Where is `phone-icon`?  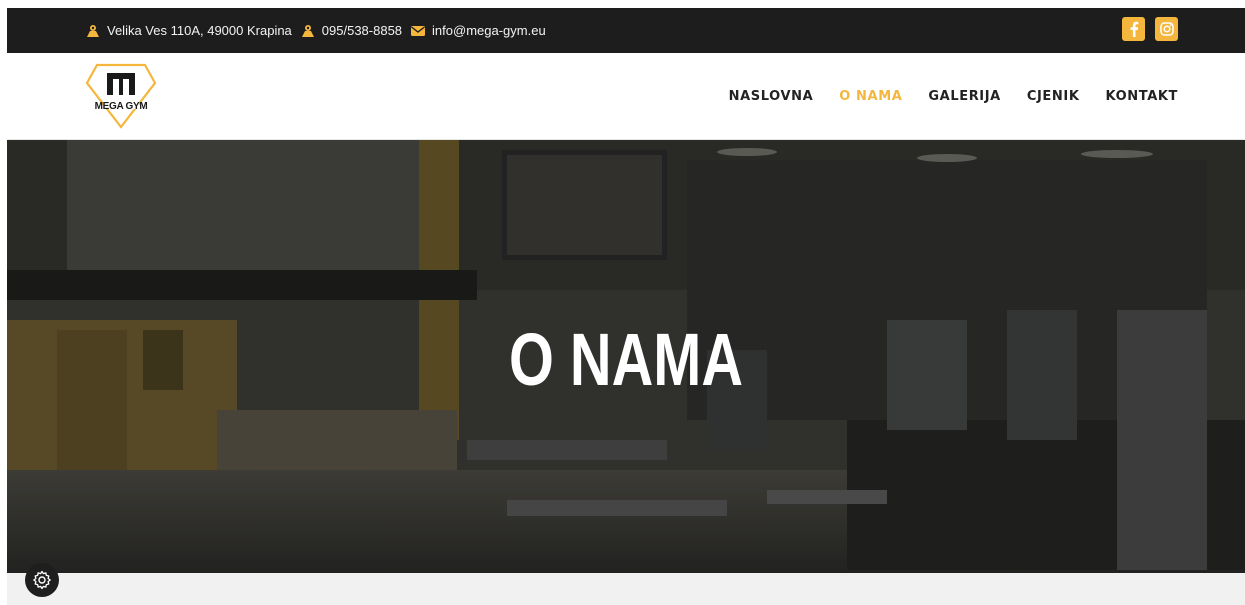 phone-icon is located at coordinates (307, 30).